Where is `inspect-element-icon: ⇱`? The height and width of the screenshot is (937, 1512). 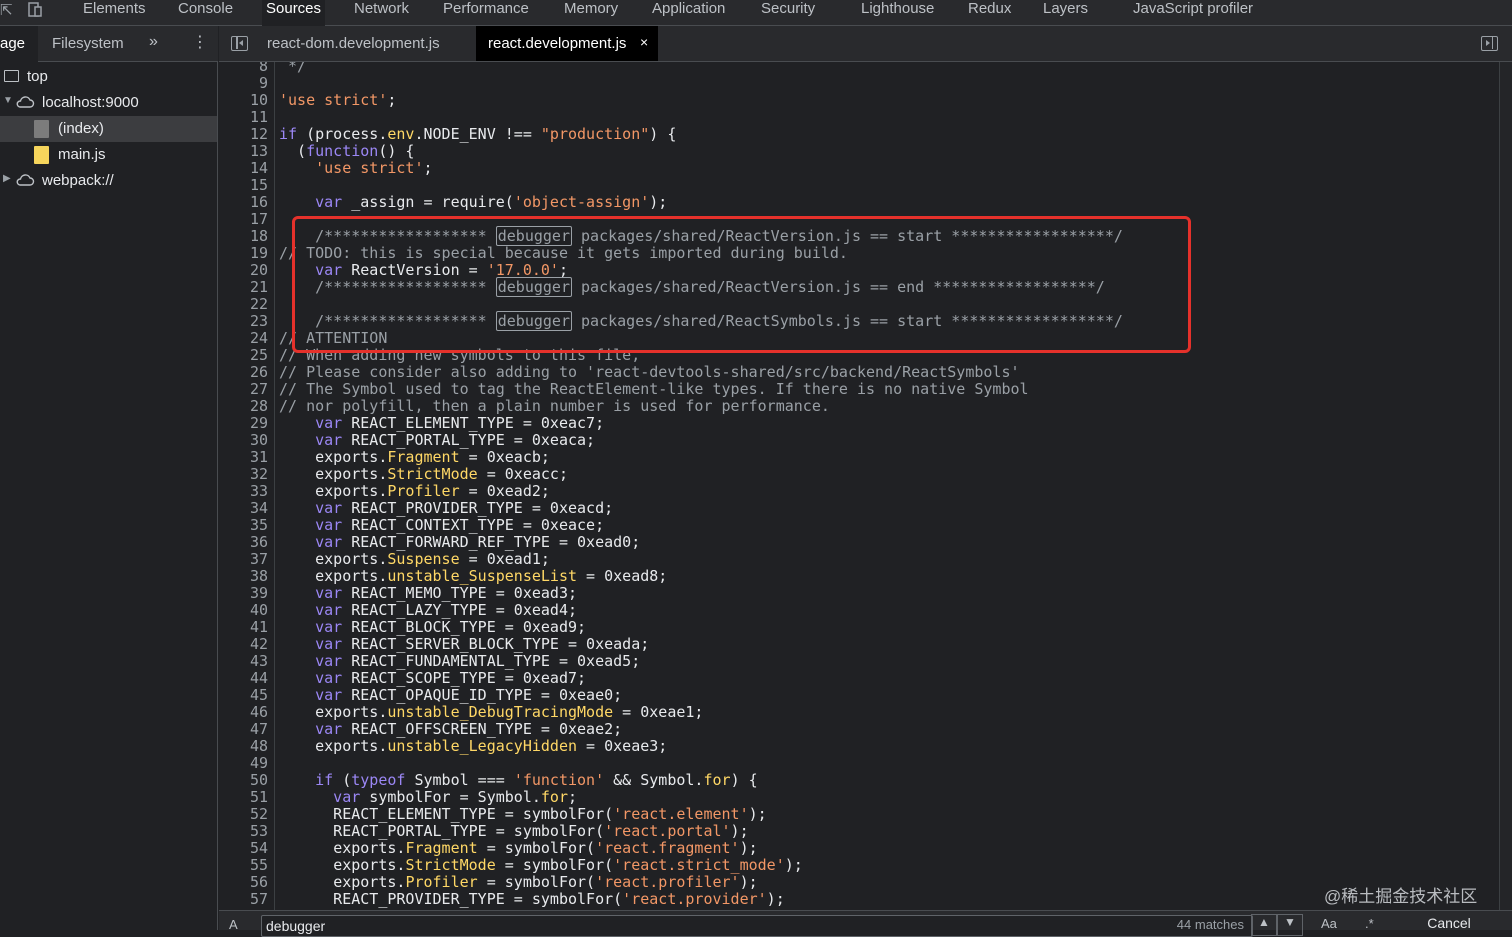 inspect-element-icon: ⇱ is located at coordinates (6, 10).